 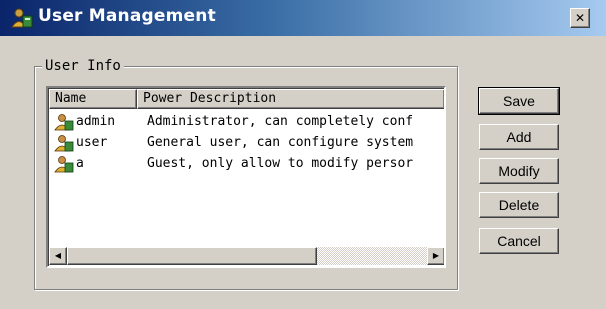 I want to click on list-header: Name Power Description, so click(x=246, y=99).